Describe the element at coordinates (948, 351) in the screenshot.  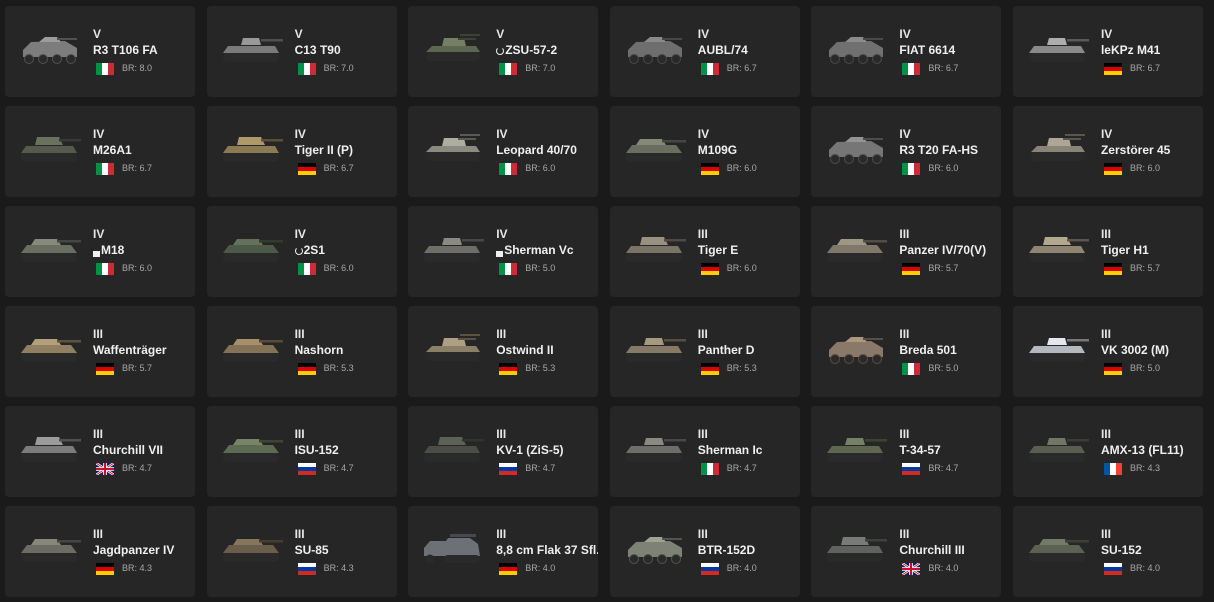
I see `vehicle-info: III Breda 501 BR: 5.0` at that location.